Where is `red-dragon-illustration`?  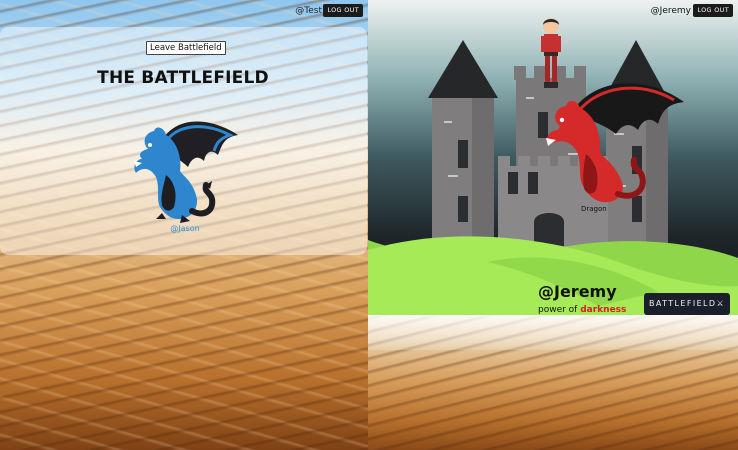 red-dragon-illustration is located at coordinates (615, 139).